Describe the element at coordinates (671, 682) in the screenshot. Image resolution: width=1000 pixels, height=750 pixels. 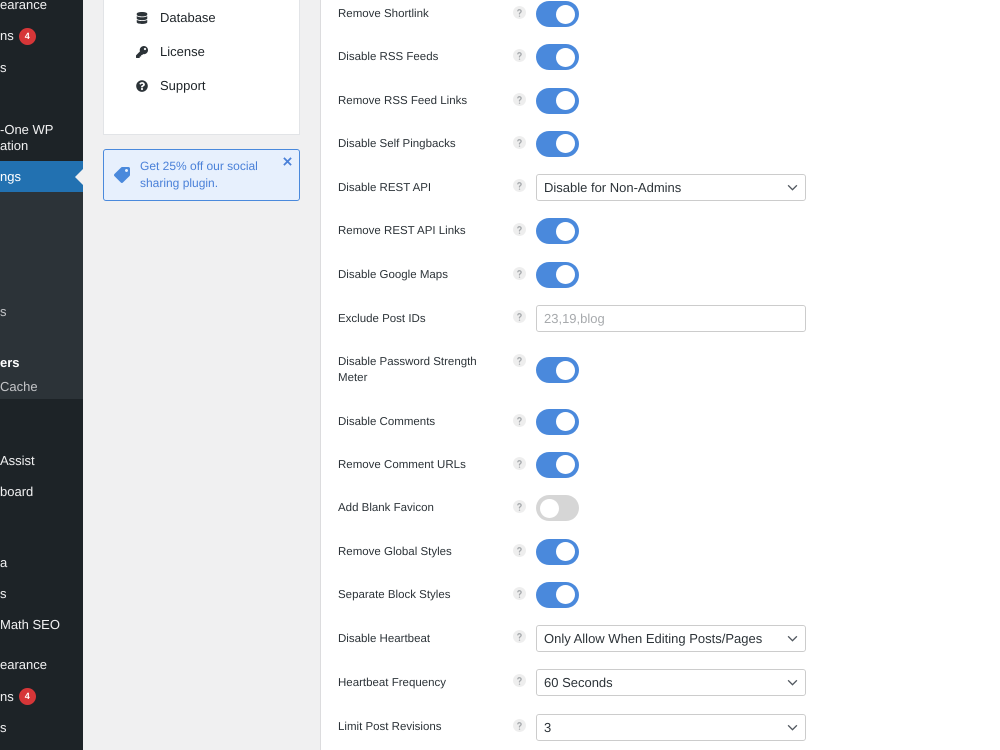
I see `select-dropdown: 60 Seconds` at that location.